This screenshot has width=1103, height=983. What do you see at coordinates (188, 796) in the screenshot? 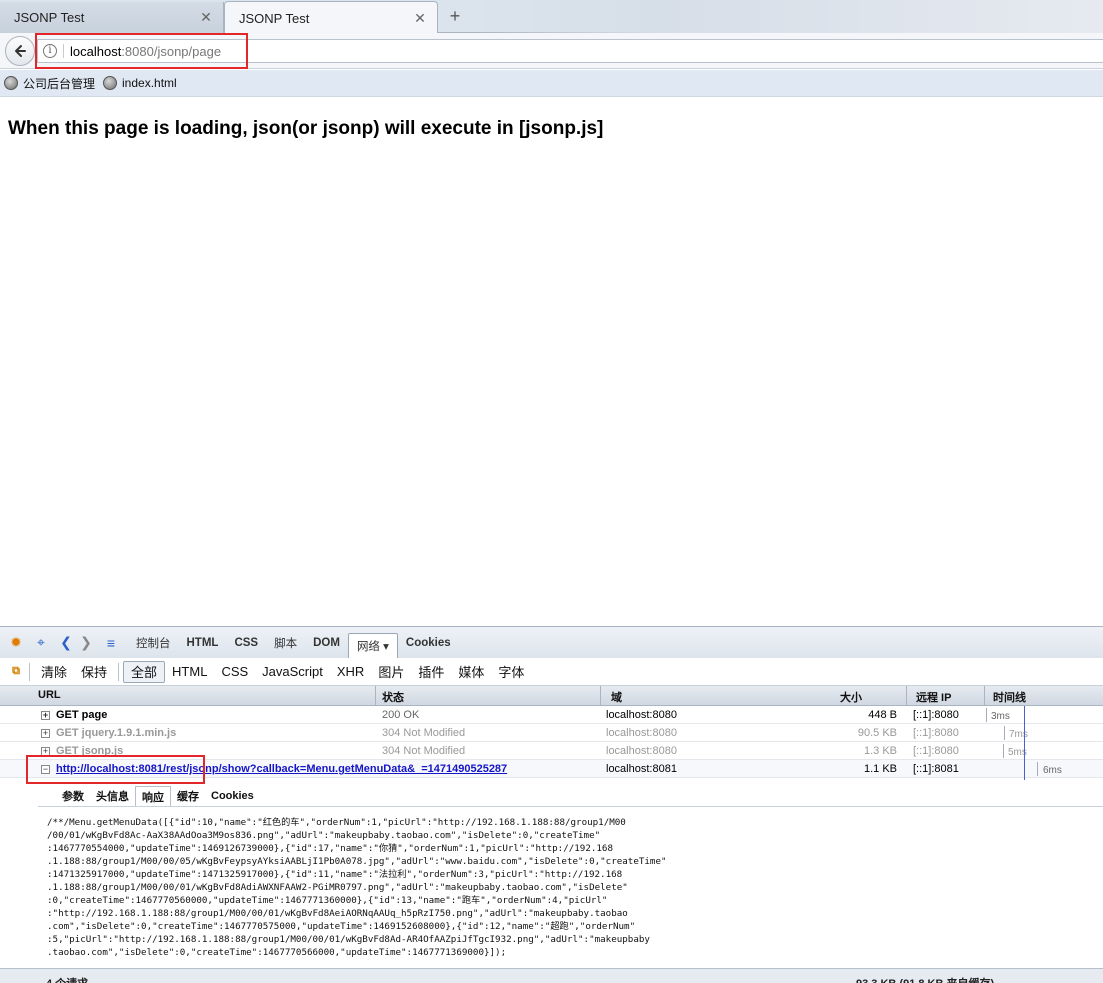
I see `tab-cache: 缓存` at bounding box center [188, 796].